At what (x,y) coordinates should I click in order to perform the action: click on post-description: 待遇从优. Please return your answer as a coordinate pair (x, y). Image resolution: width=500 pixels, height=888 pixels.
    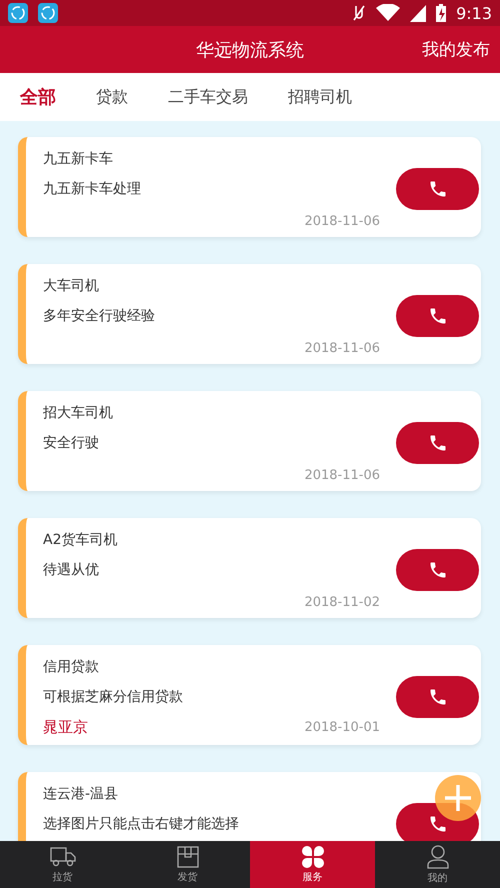
    Looking at the image, I should click on (71, 570).